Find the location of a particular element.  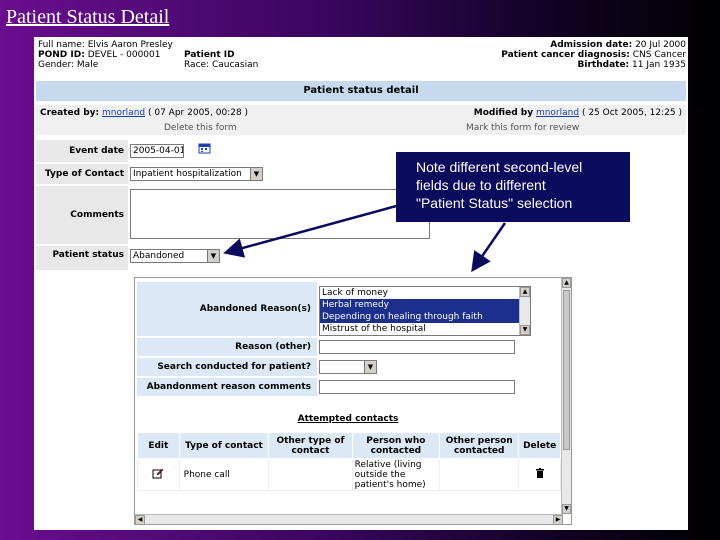

gender-row: Gender: Male is located at coordinates (68, 65).